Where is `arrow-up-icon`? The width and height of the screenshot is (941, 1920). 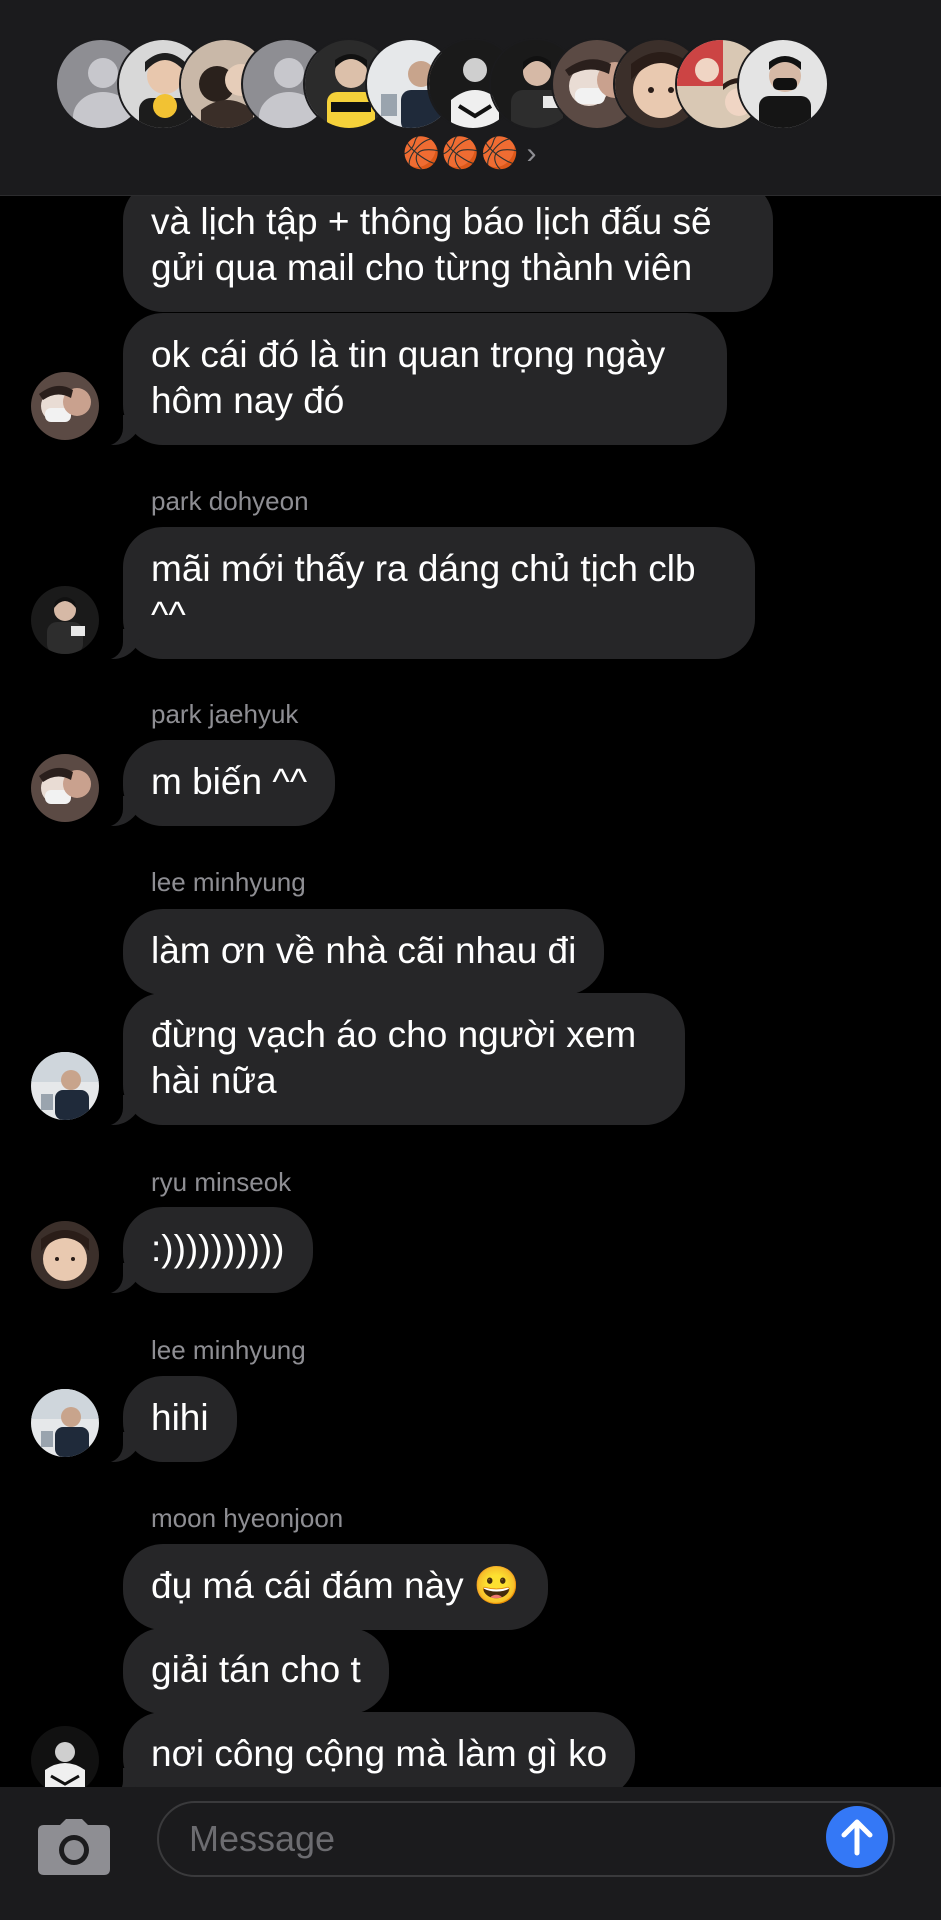
arrow-up-icon is located at coordinates (857, 1837).